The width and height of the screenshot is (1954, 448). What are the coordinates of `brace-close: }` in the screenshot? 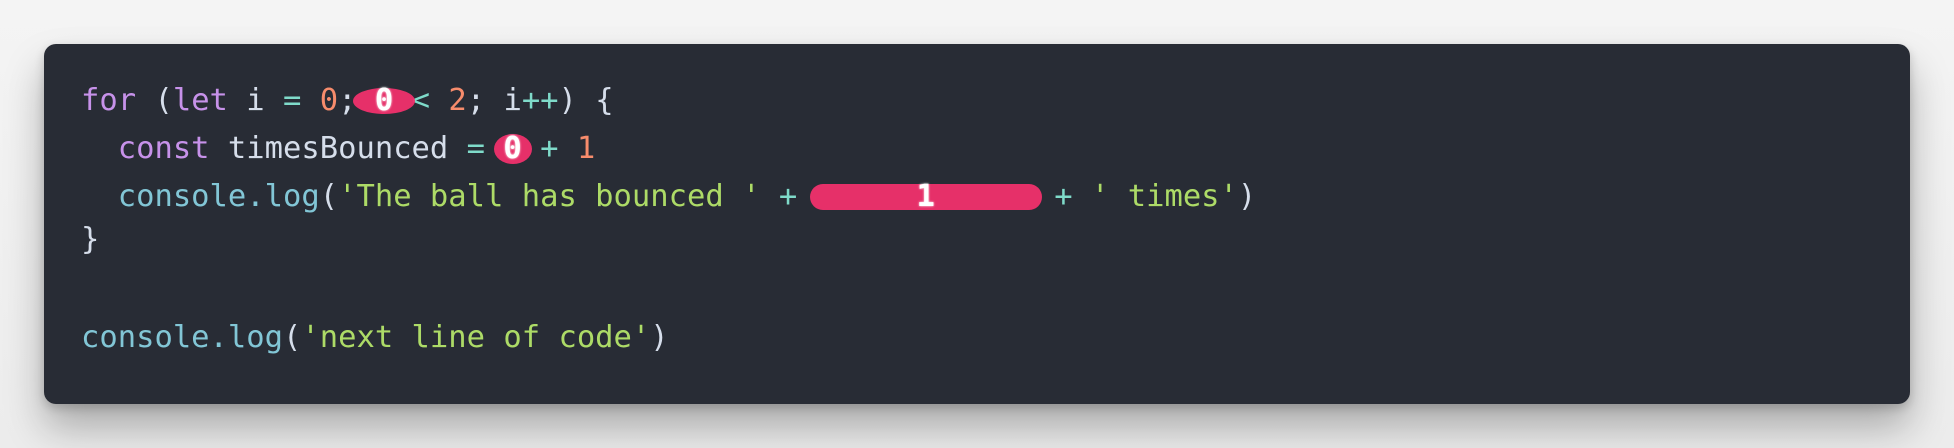 It's located at (90, 239).